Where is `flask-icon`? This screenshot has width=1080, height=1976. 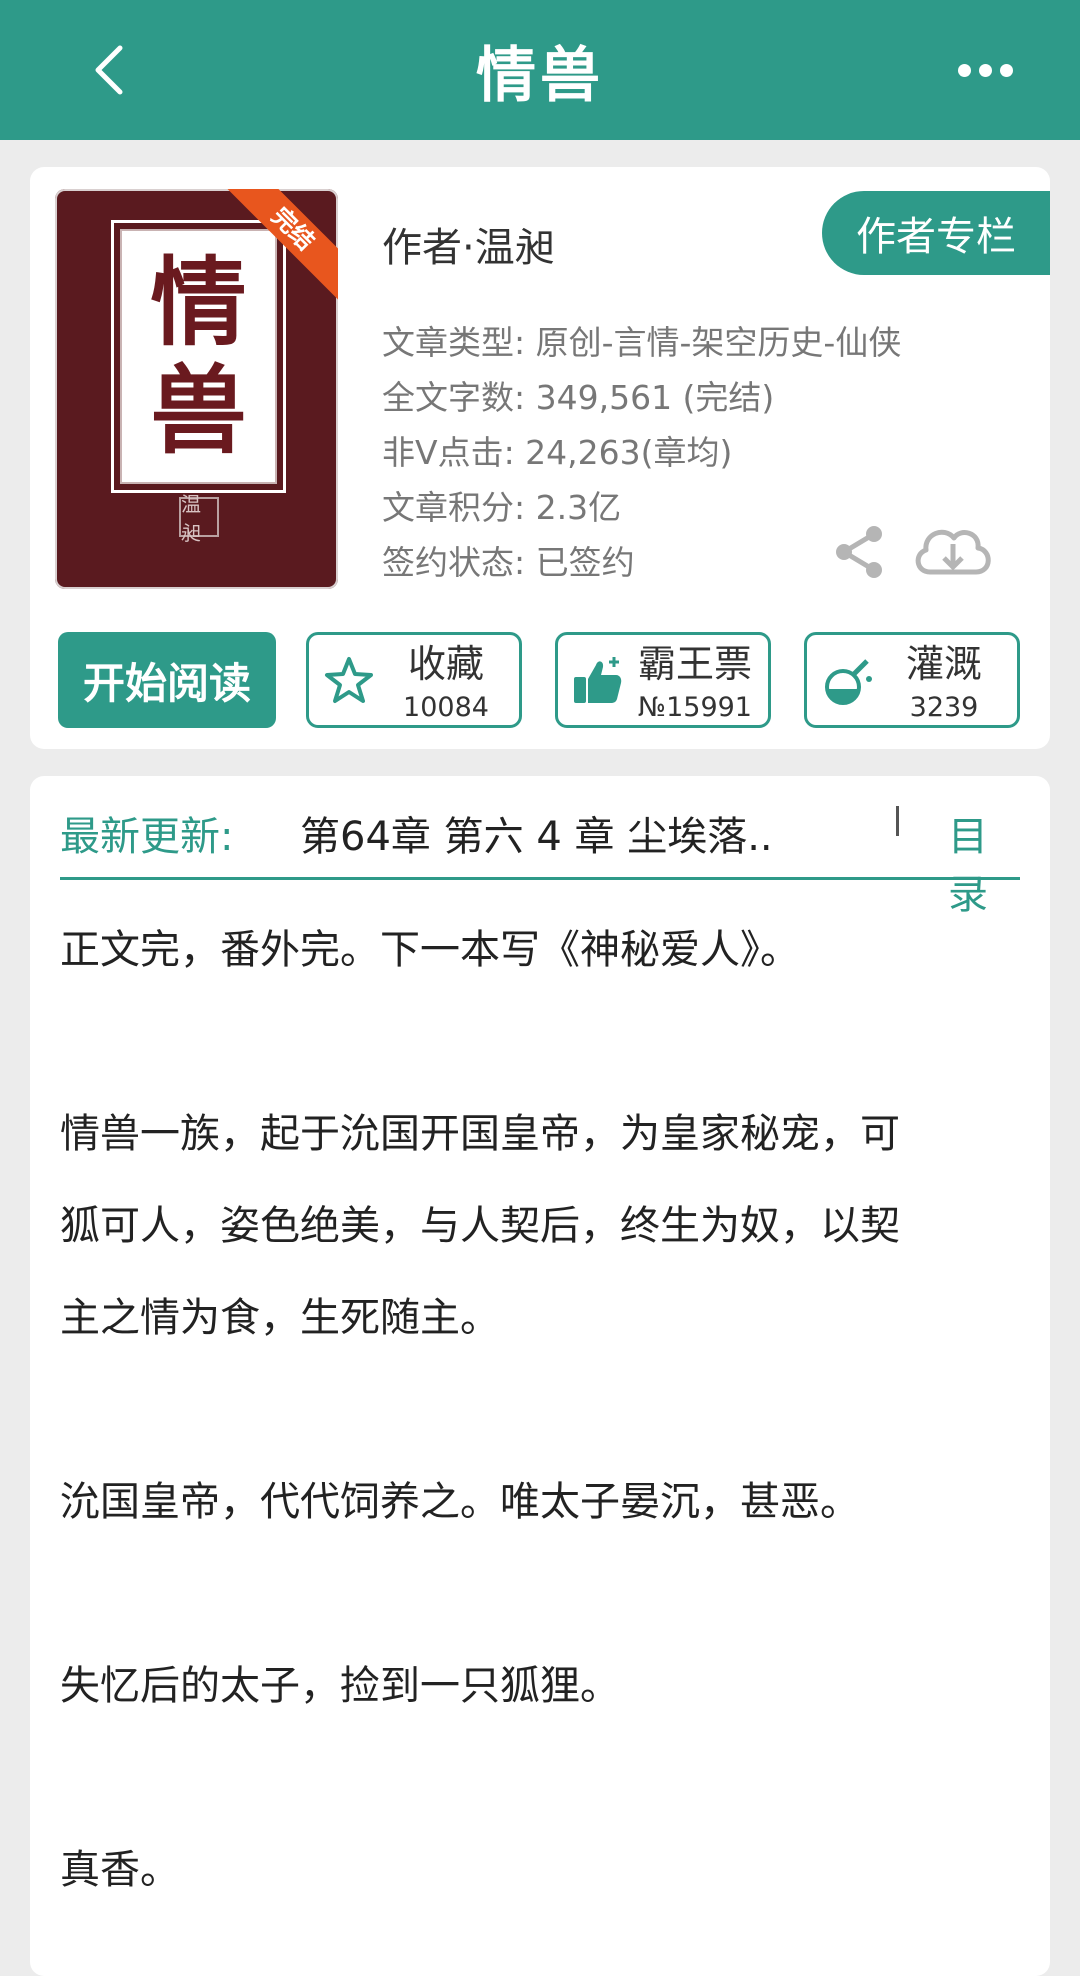
flask-icon is located at coordinates (848, 682).